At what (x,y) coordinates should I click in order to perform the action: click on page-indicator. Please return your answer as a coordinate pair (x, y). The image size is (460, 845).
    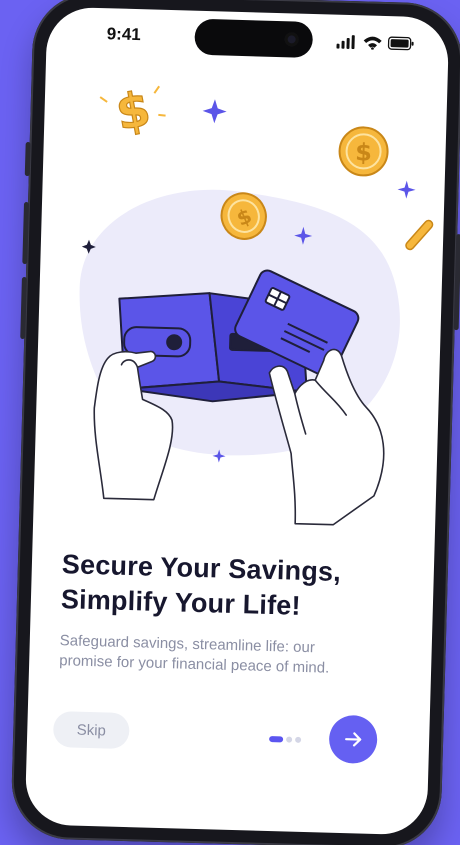
    Looking at the image, I should click on (289, 740).